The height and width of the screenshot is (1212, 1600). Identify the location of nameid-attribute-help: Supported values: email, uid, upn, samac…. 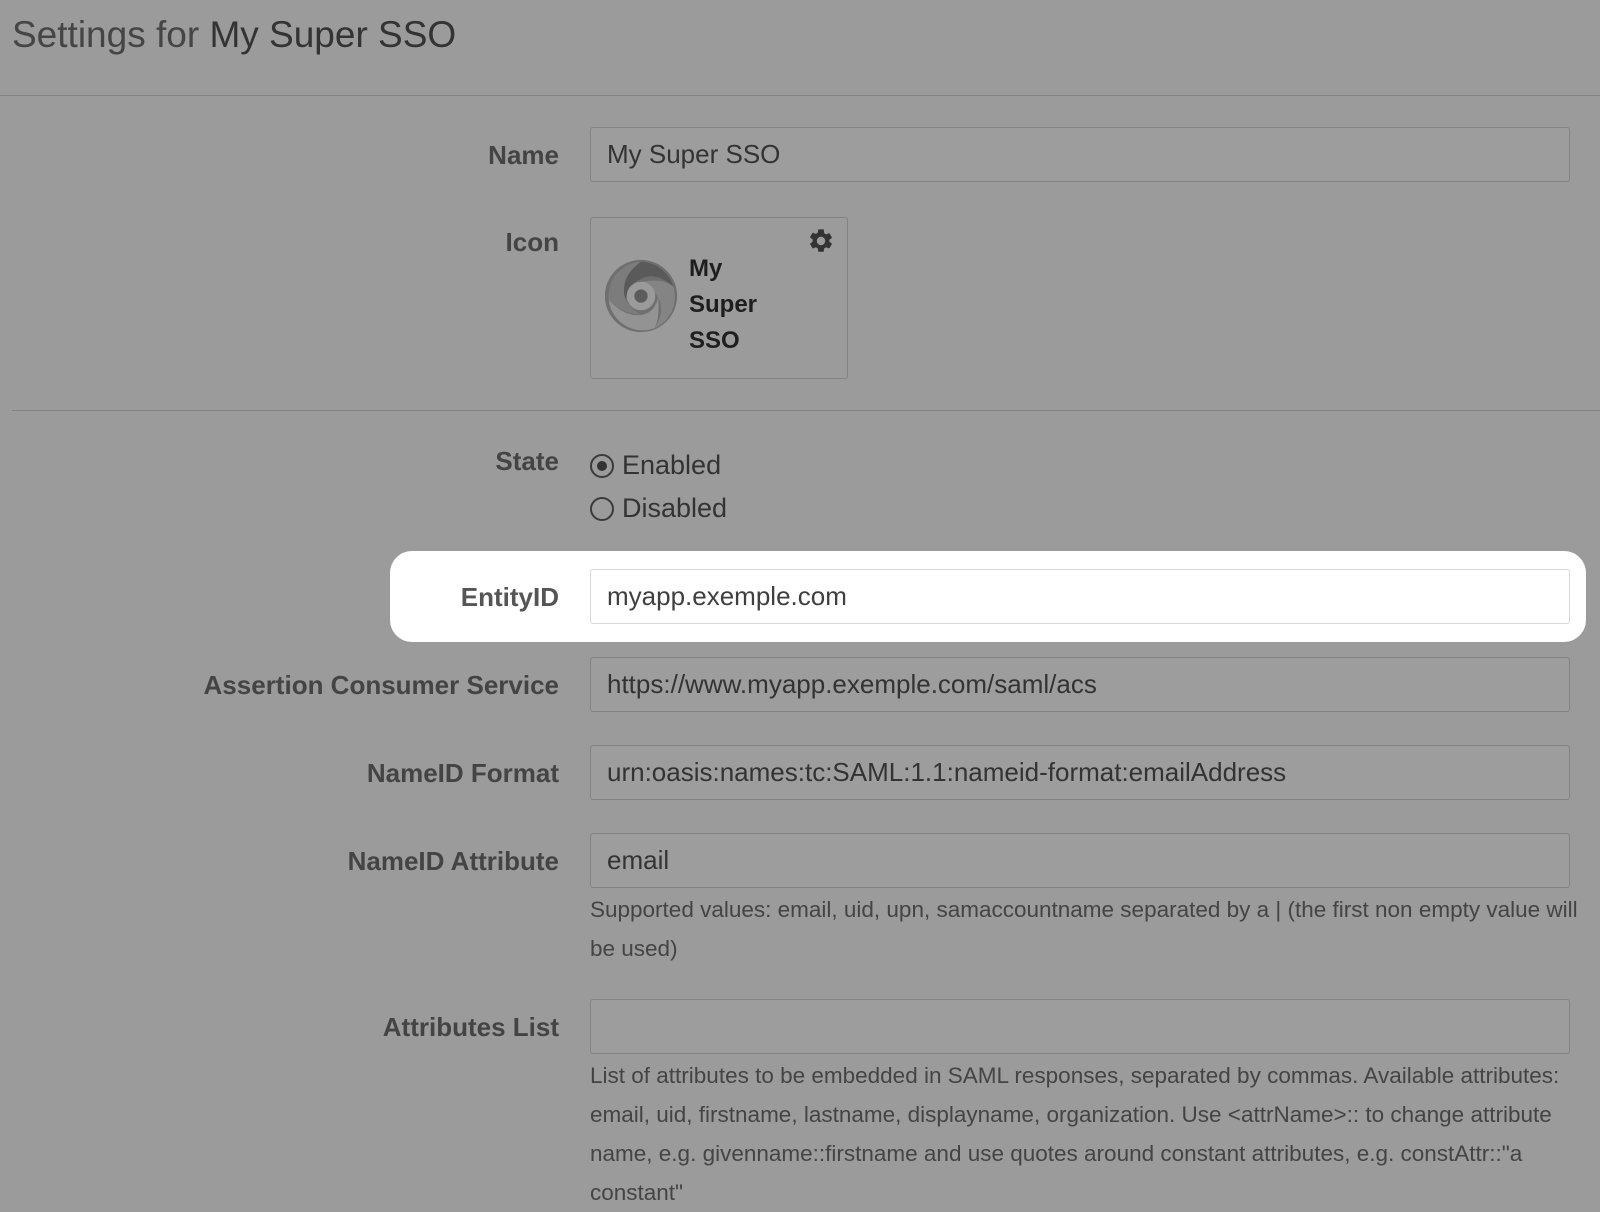
(1084, 929).